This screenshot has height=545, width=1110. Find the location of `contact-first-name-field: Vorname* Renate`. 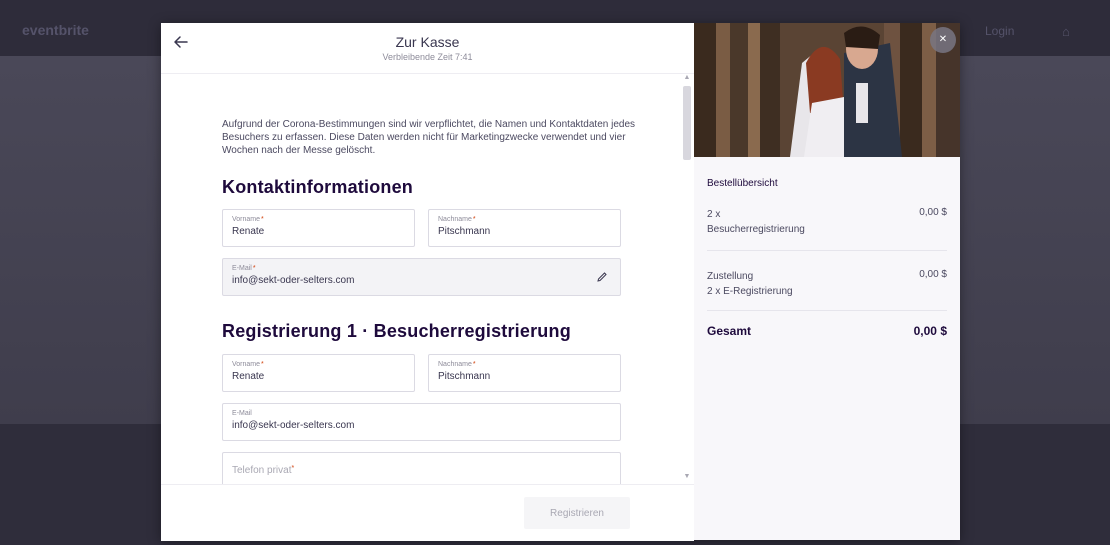

contact-first-name-field: Vorname* Renate is located at coordinates (318, 228).